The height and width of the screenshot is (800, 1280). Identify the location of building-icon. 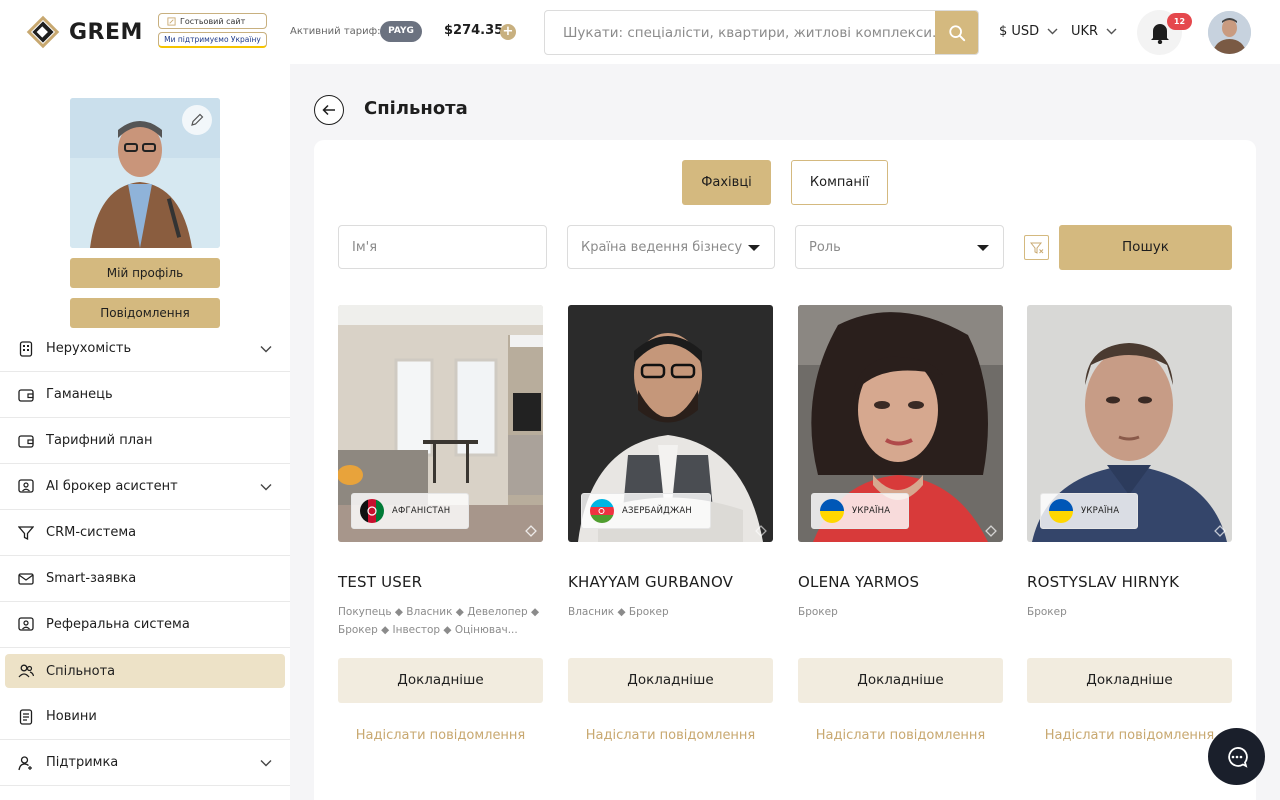
(26, 348).